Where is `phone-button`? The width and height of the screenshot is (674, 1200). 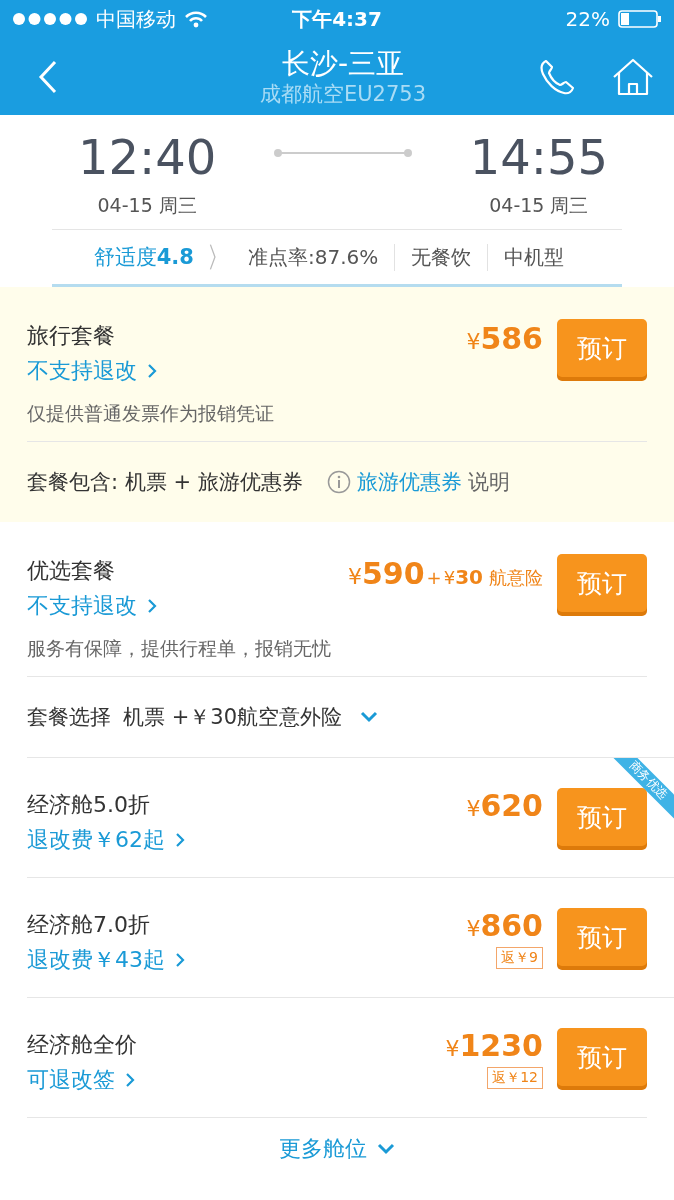 phone-button is located at coordinates (557, 76).